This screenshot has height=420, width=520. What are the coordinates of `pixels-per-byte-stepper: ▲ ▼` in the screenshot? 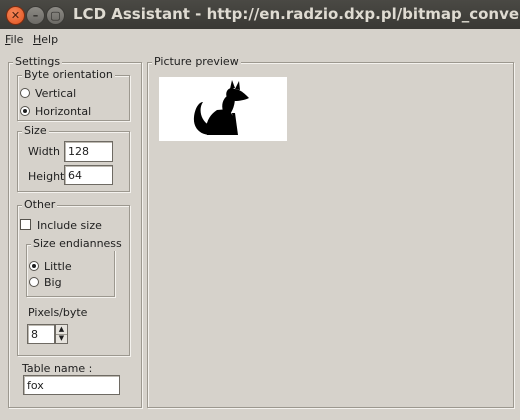 It's located at (61, 334).